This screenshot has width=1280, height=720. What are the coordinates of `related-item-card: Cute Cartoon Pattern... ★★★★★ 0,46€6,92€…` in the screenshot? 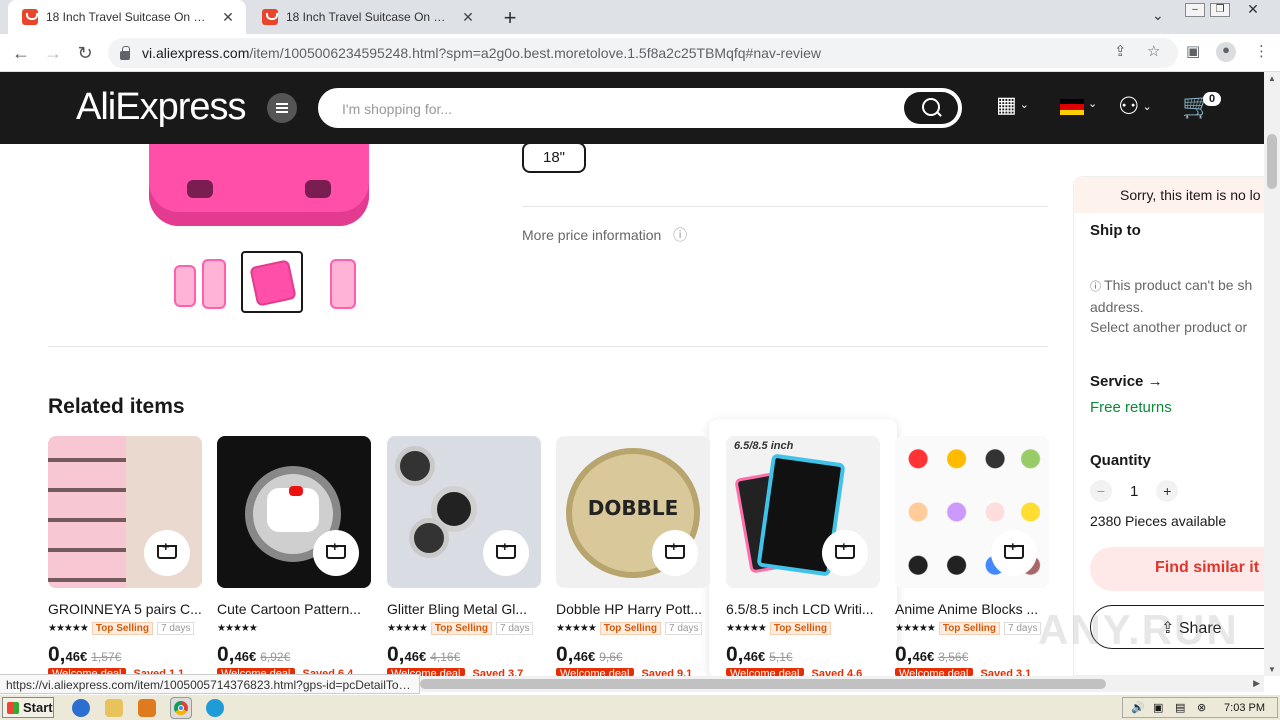 It's located at (294, 556).